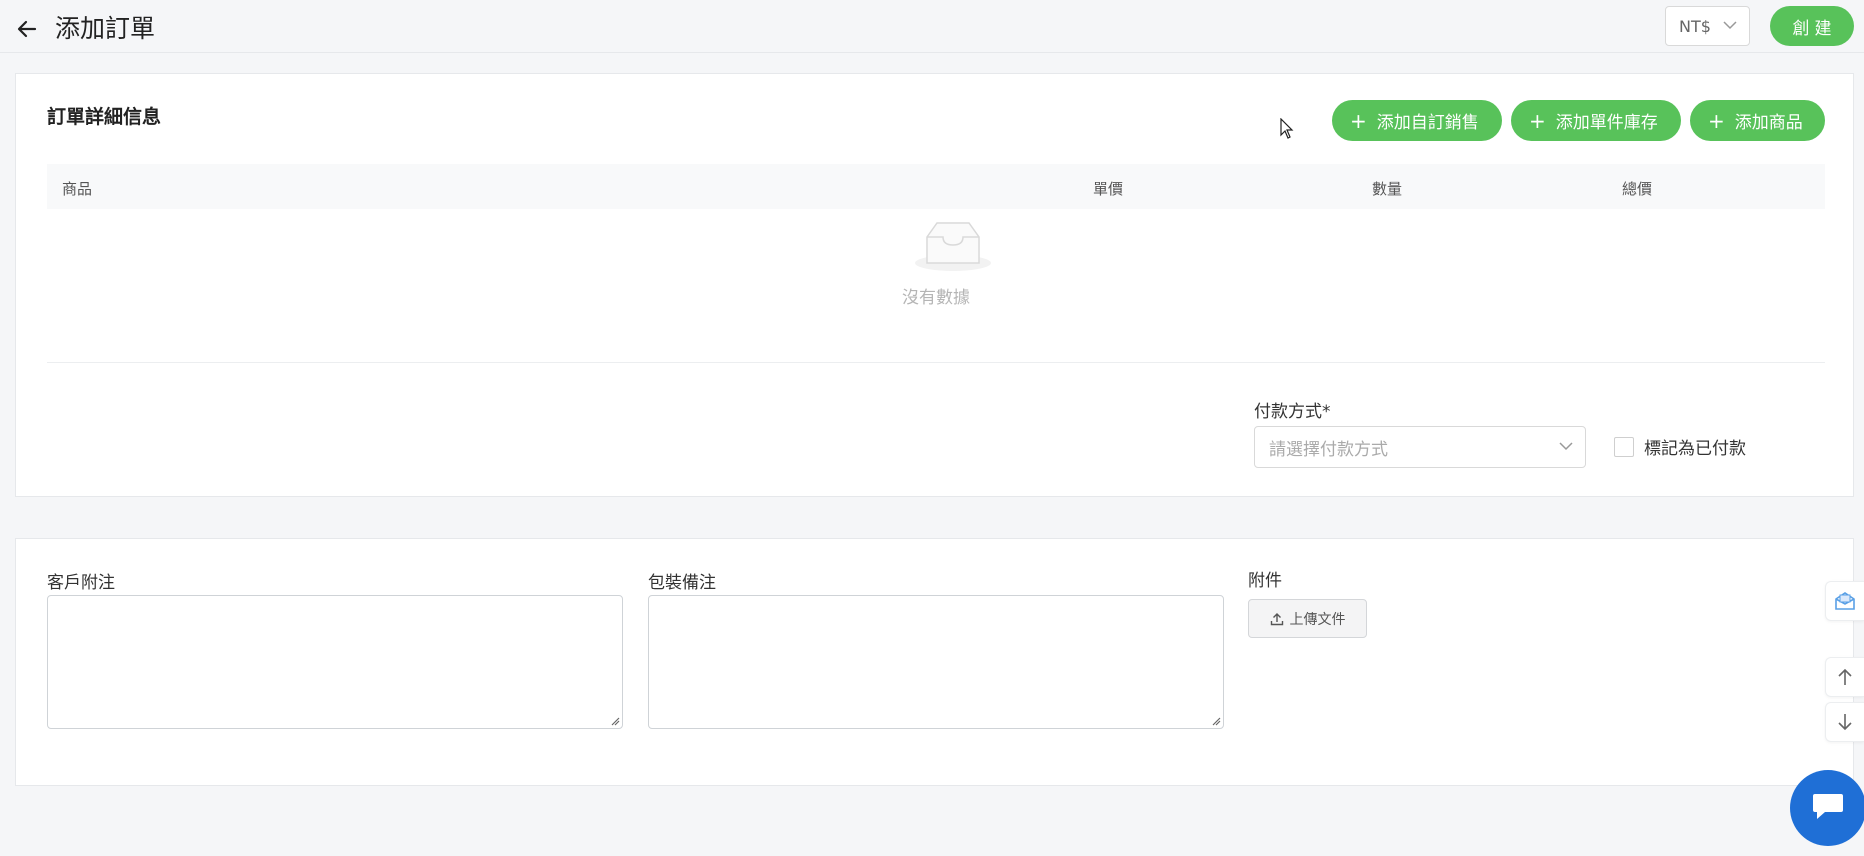 Image resolution: width=1864 pixels, height=856 pixels. What do you see at coordinates (1420, 447) in the screenshot?
I see `payment-method-select: 請選擇付款方式` at bounding box center [1420, 447].